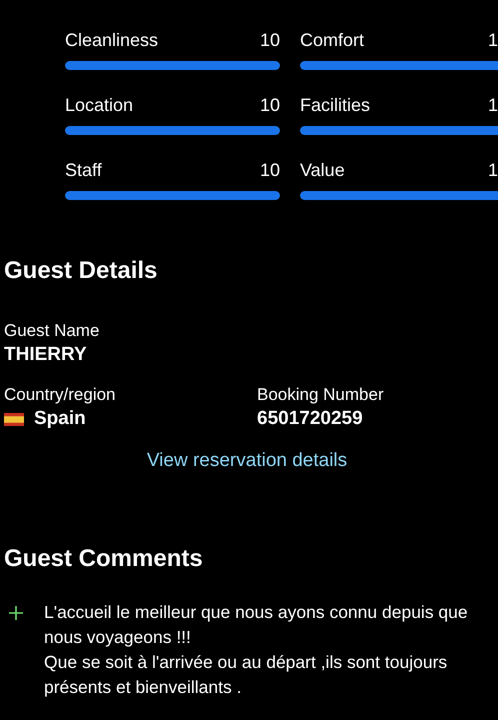 This screenshot has width=498, height=720. I want to click on rating-label: Location, so click(99, 105).